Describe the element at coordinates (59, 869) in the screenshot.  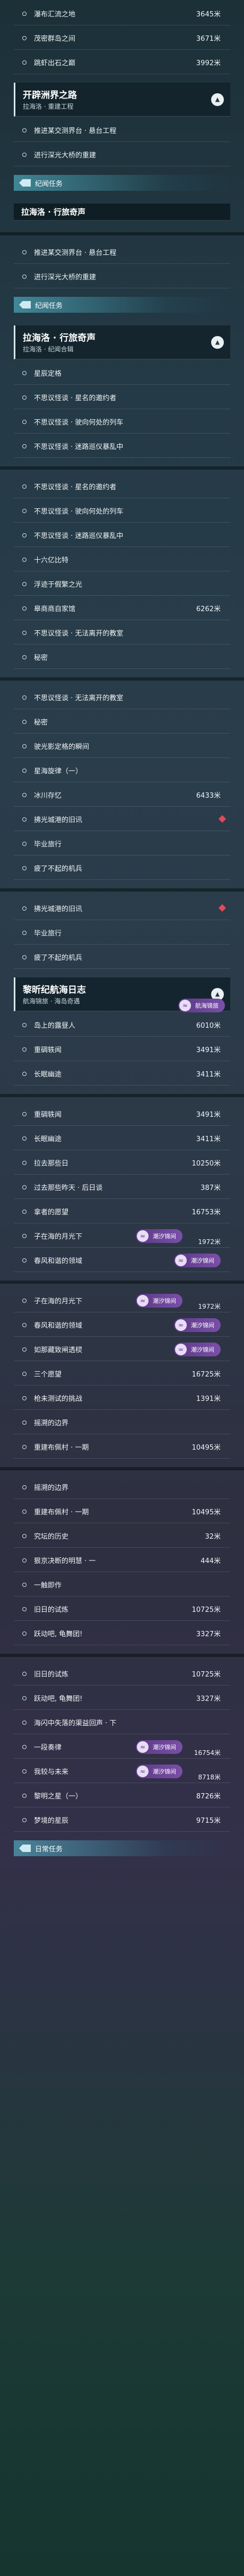
I see `quest-name: 疲了不起的机兵` at that location.